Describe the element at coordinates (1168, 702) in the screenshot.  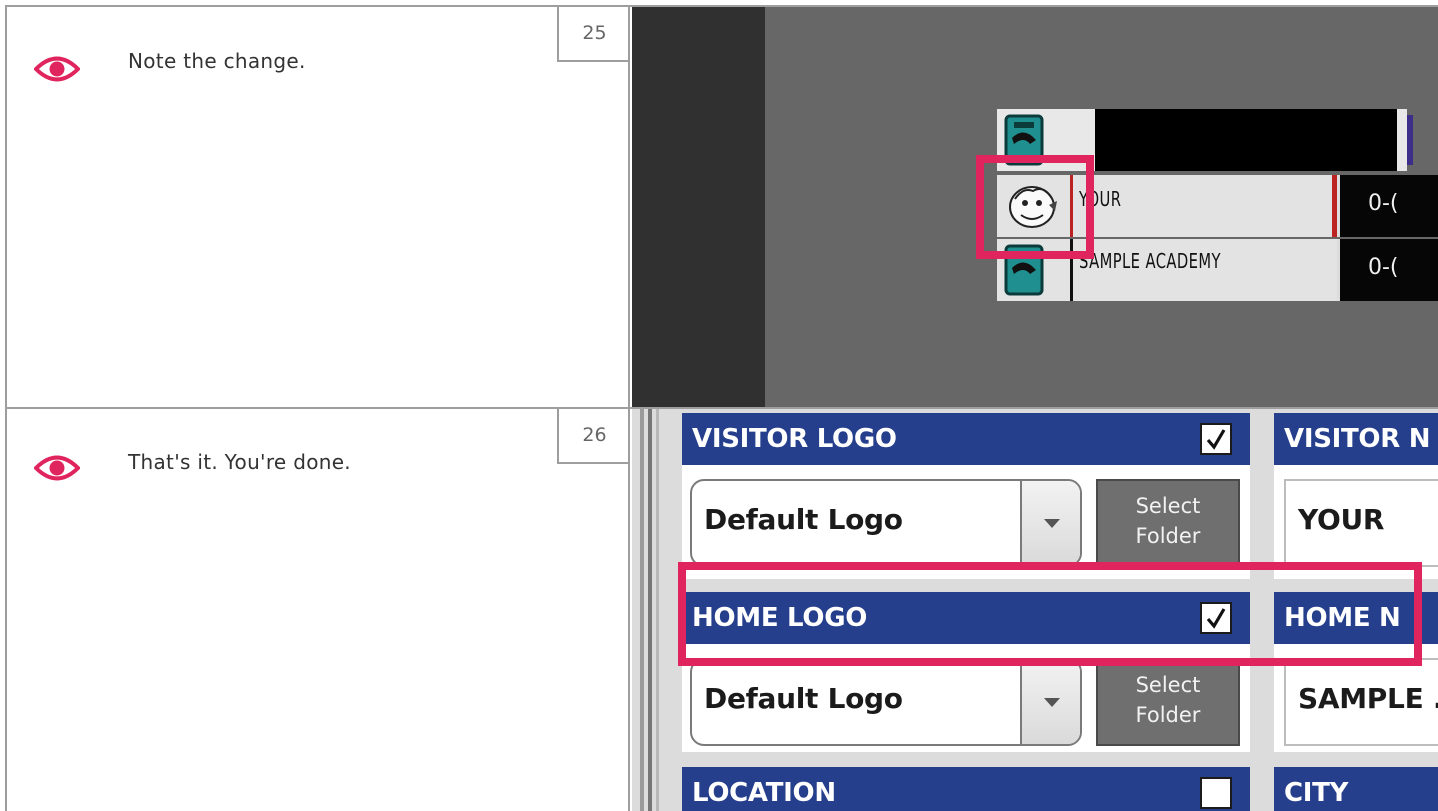
I see `home-select-folder-button: Select Folder` at that location.